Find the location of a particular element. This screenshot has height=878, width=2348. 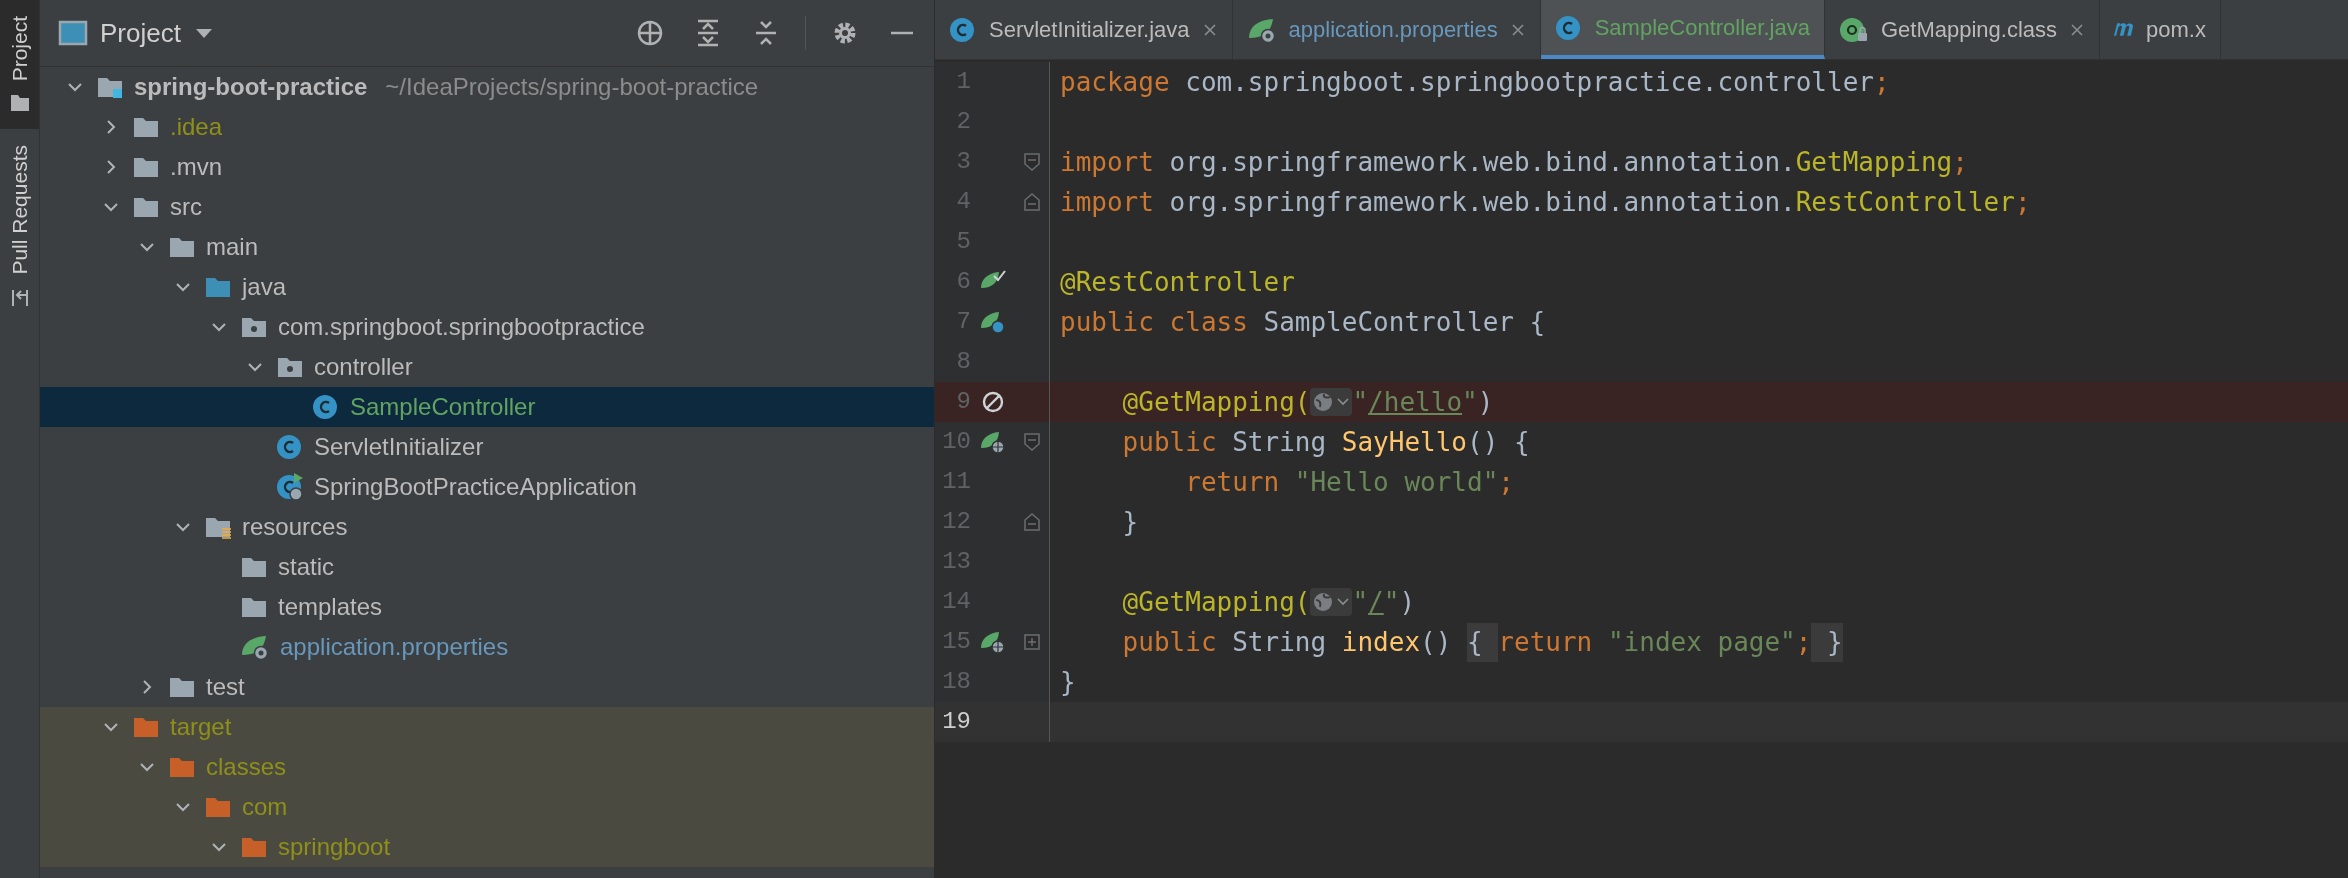

tree-item-label: SpringBootPracticeApplication is located at coordinates (475, 487).